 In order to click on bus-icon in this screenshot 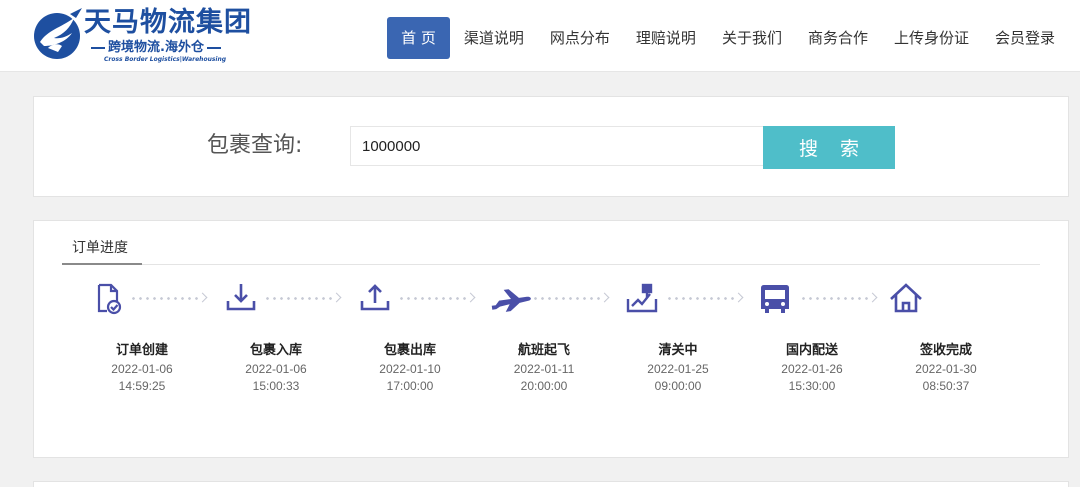, I will do `click(775, 298)`.